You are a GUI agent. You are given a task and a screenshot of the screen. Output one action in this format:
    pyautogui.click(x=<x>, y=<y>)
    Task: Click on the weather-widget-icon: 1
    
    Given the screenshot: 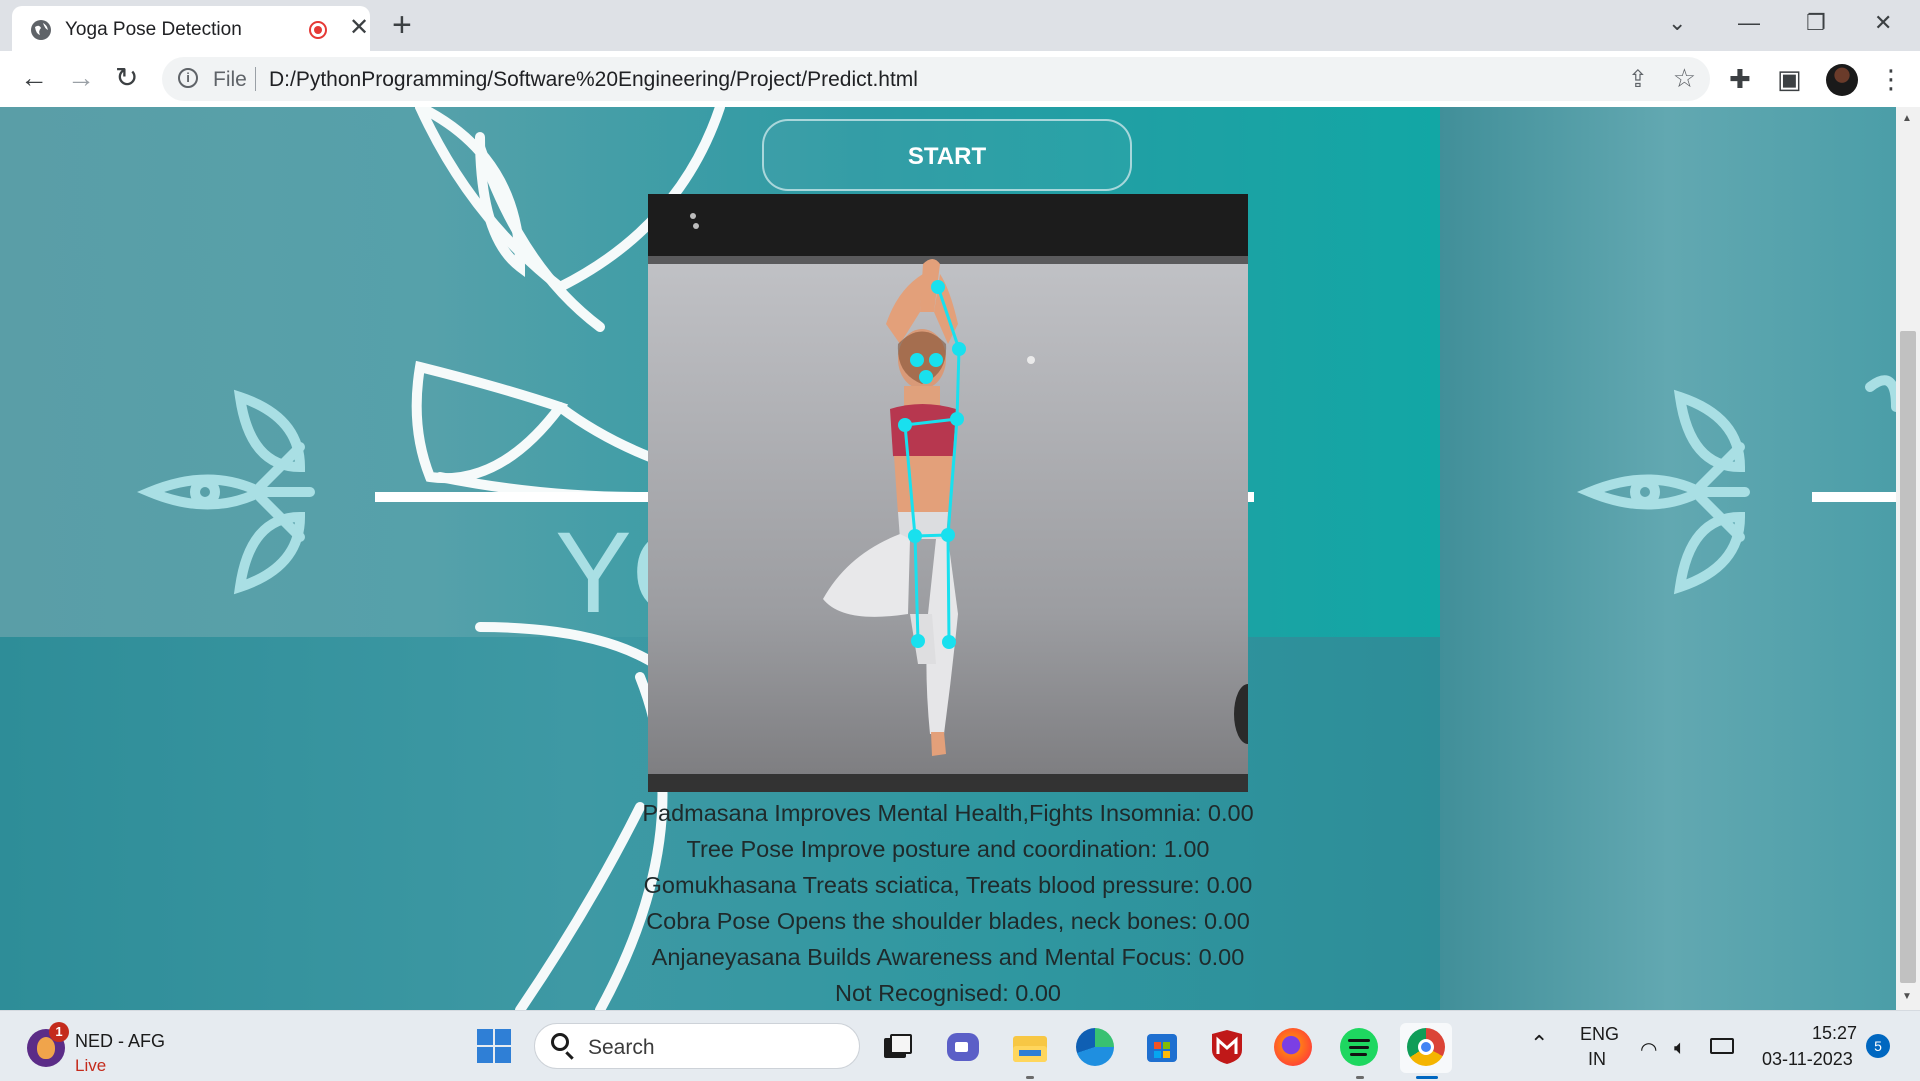 What is the action you would take?
    pyautogui.click(x=48, y=1044)
    